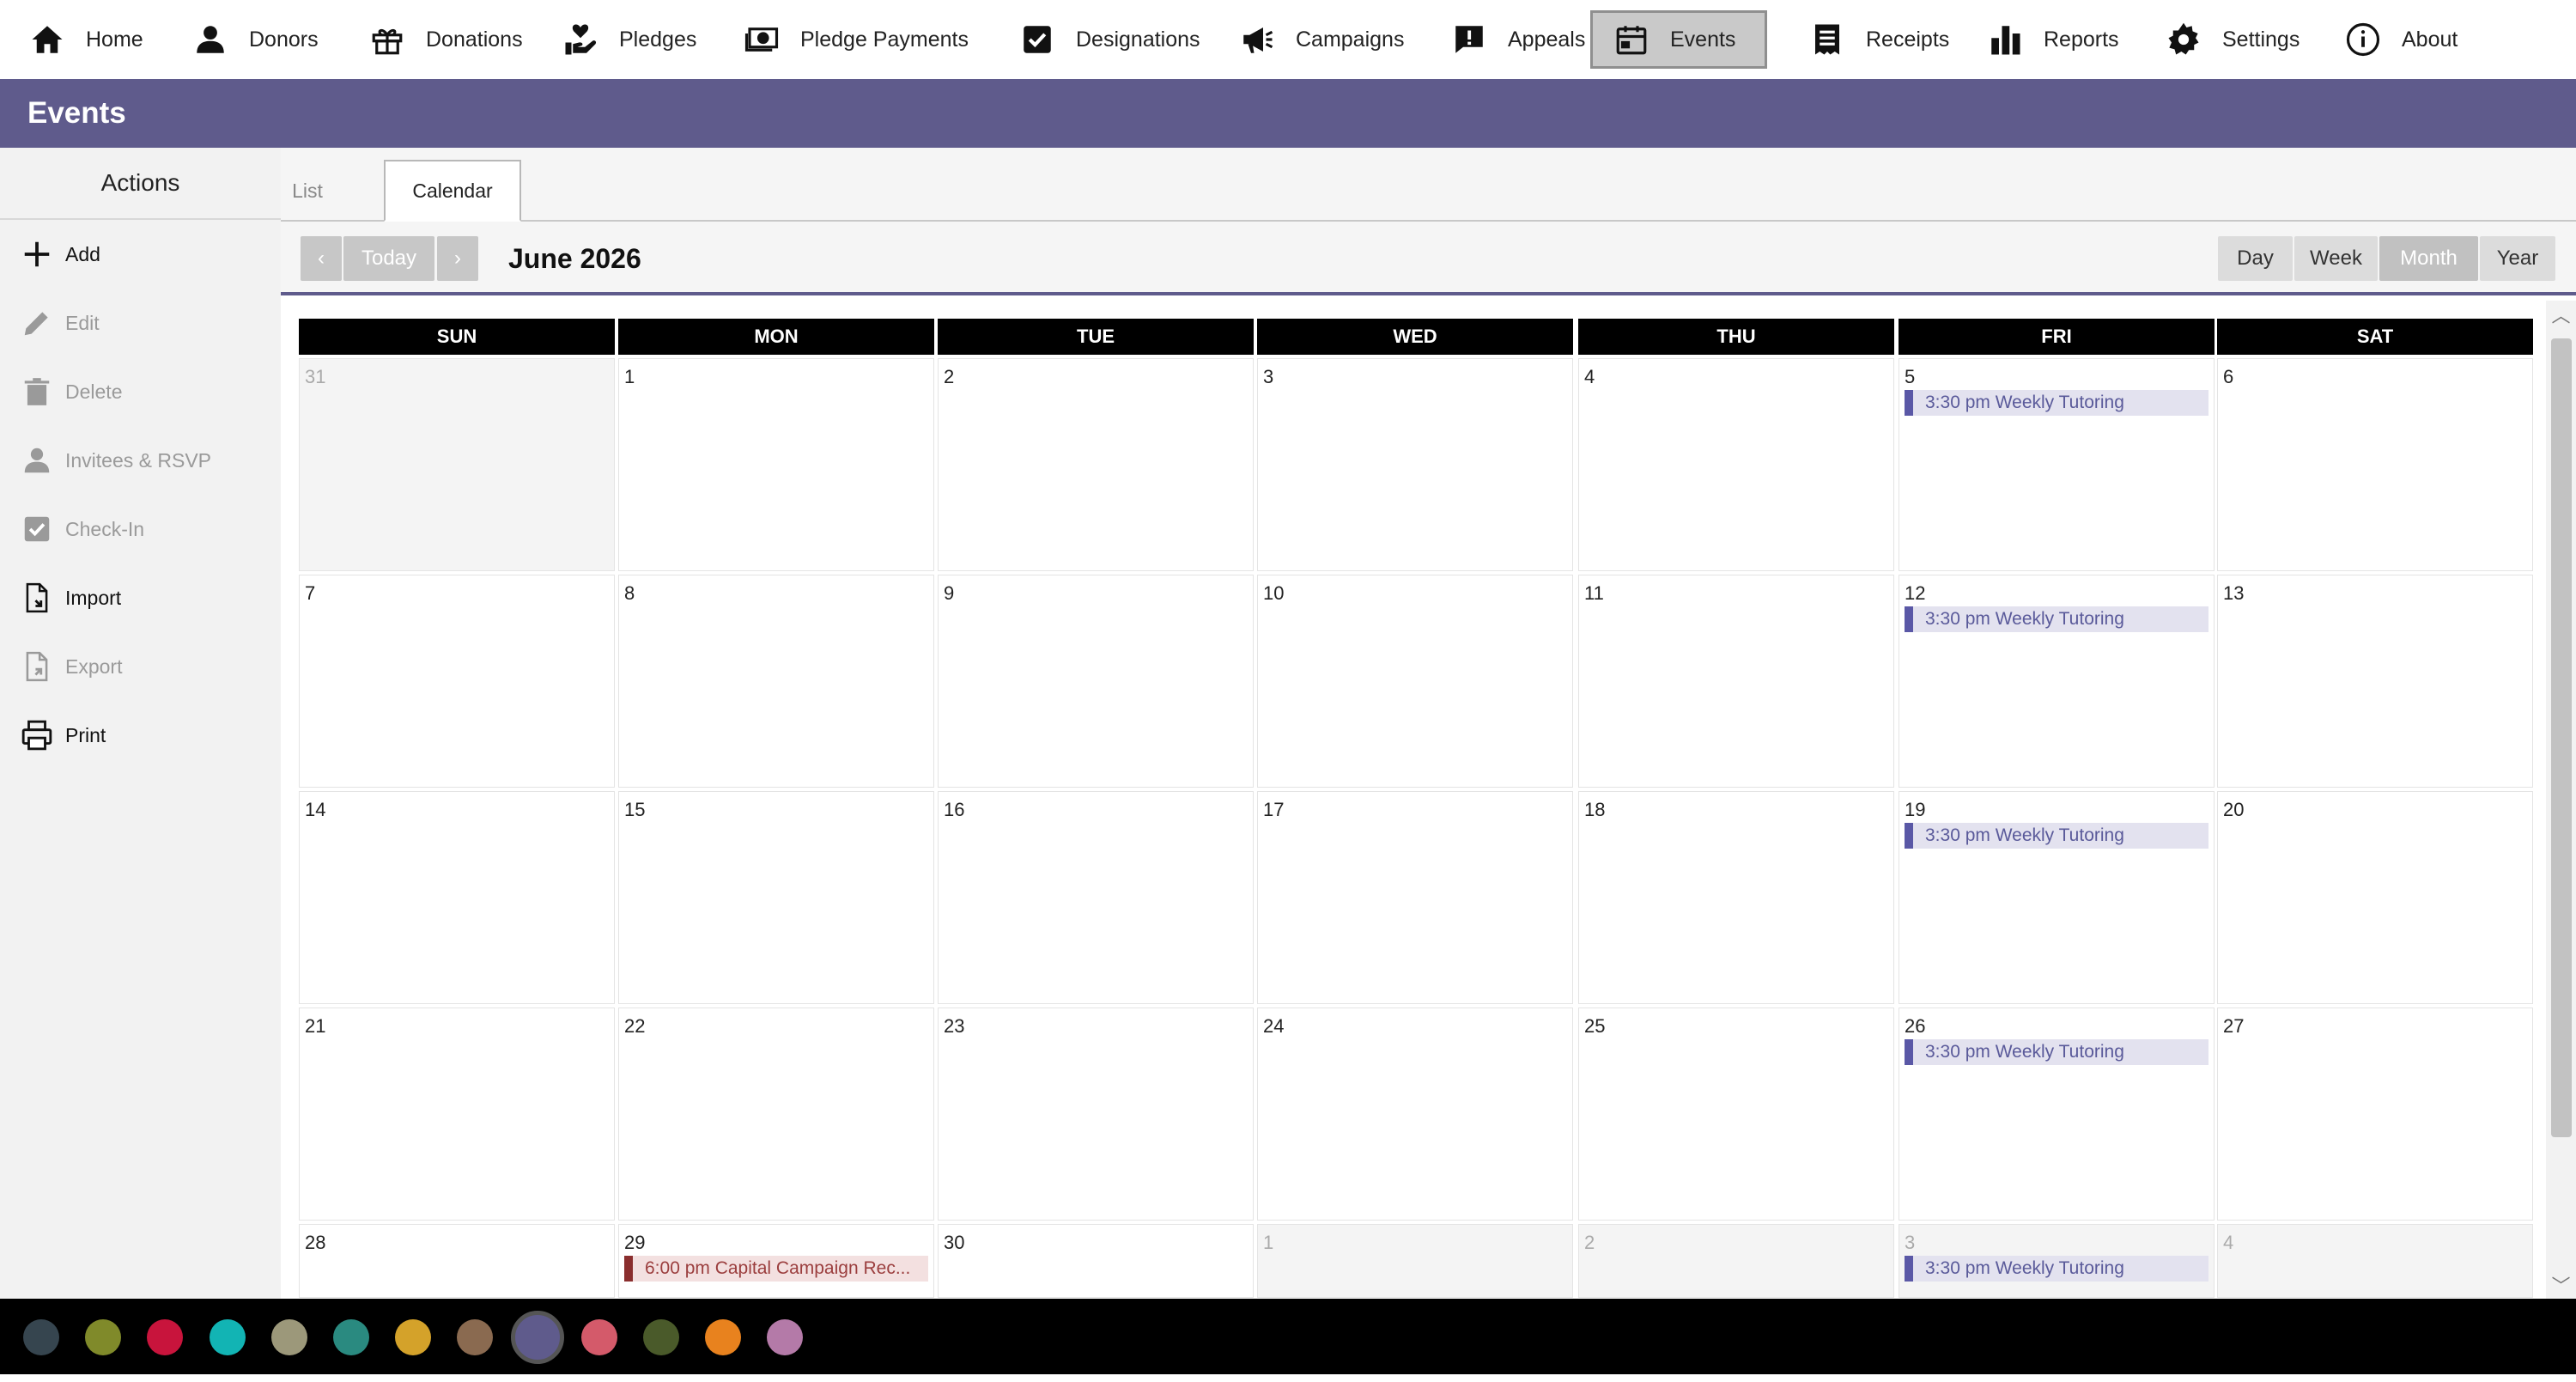 The image size is (2576, 1382). What do you see at coordinates (457, 258) in the screenshot?
I see `next-button: ›` at bounding box center [457, 258].